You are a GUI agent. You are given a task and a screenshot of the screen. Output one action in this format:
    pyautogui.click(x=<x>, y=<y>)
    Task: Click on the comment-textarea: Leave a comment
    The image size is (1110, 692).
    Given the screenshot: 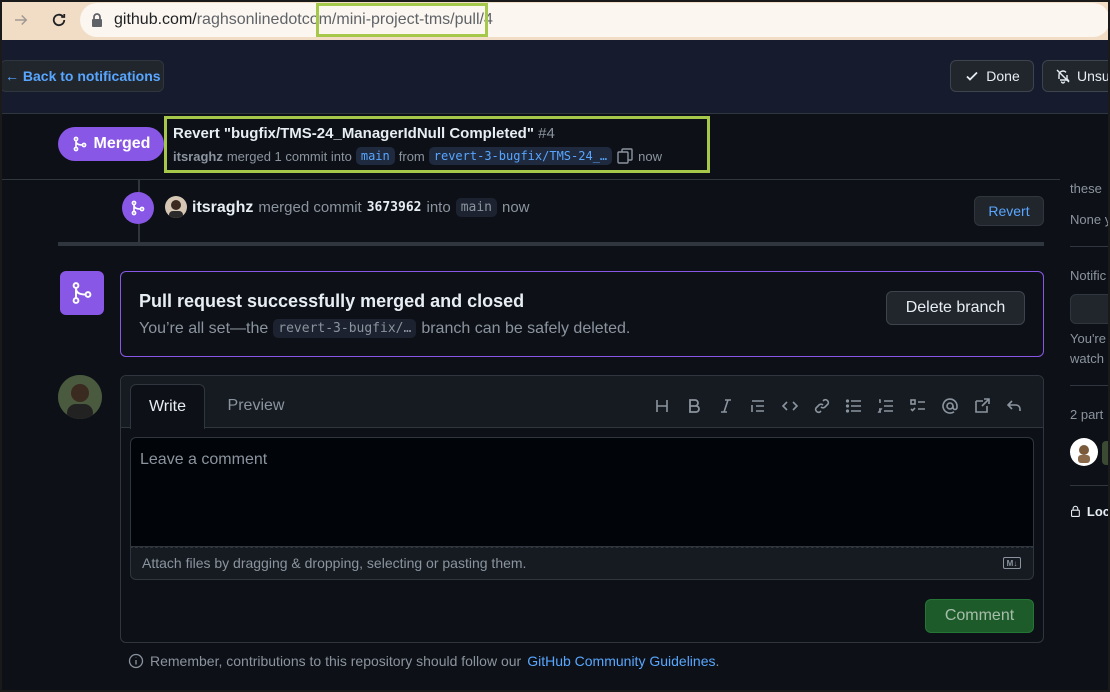 What is the action you would take?
    pyautogui.click(x=582, y=492)
    